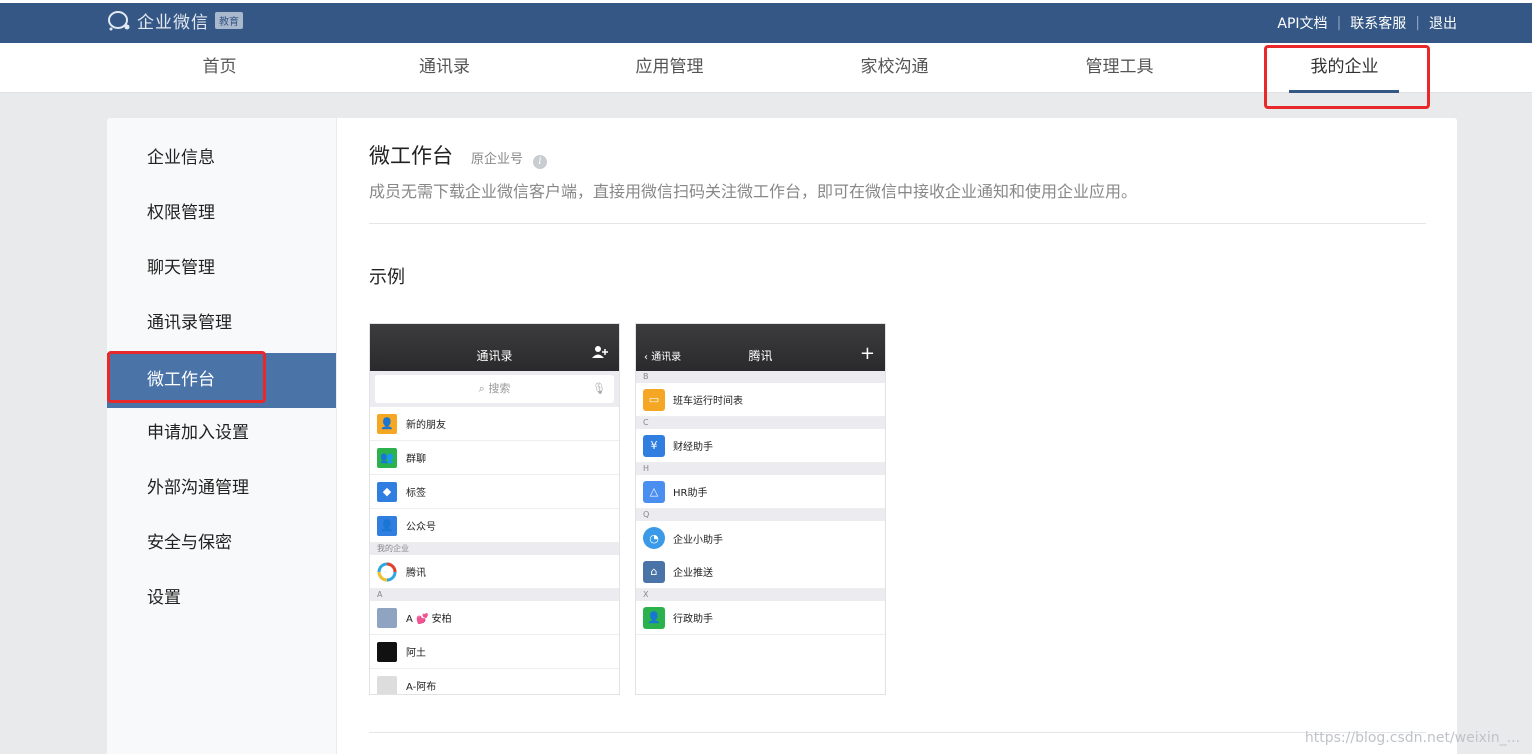 The width and height of the screenshot is (1532, 754). I want to click on phone-title: 腾讯, so click(760, 356).